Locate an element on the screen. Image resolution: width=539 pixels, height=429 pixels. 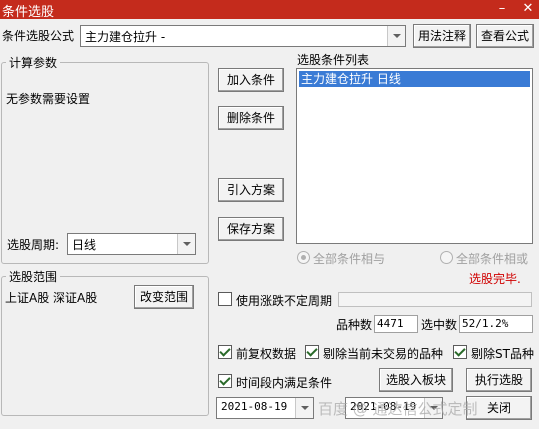
delete-condition-button: 删除条件 is located at coordinates (251, 118).